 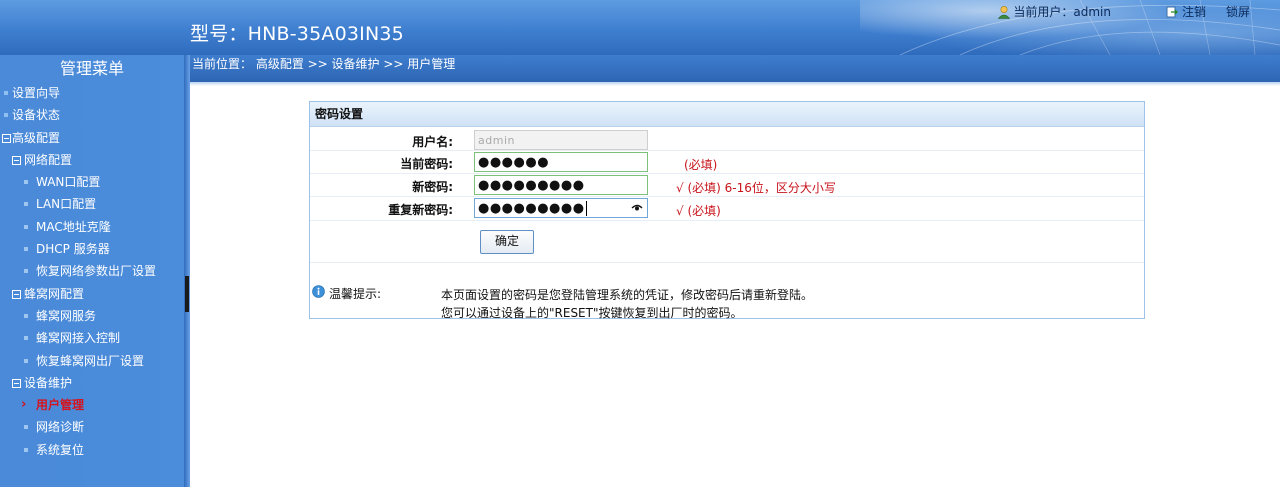 I want to click on chevron-right-icon: ›, so click(x=24, y=405).